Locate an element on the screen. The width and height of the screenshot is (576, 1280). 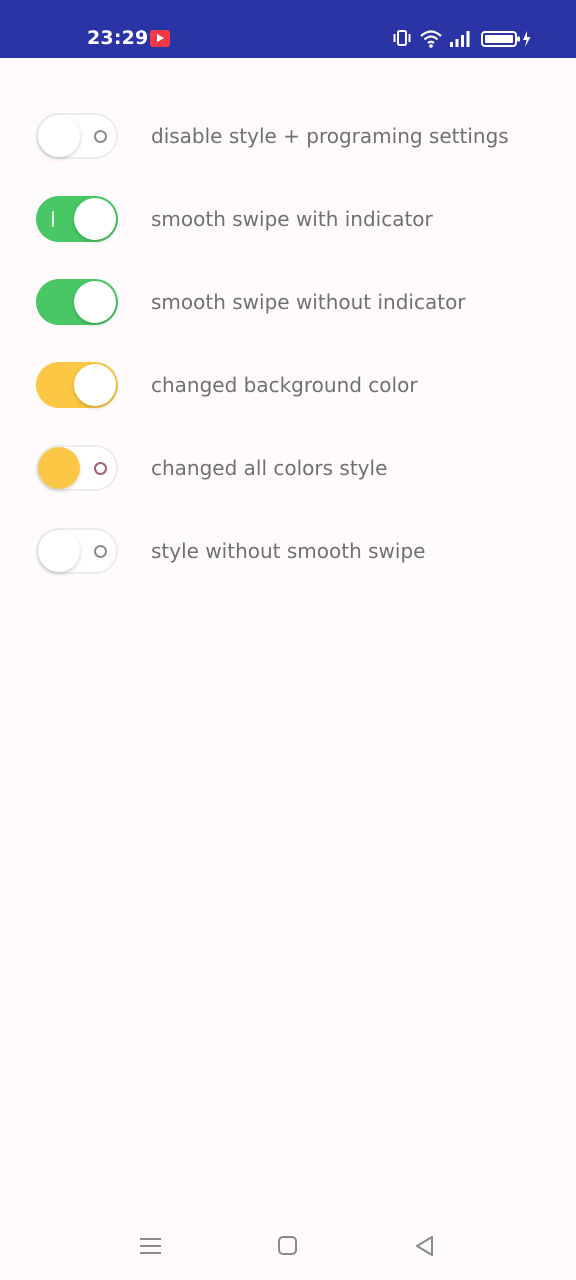
toggle-changed-all-colors is located at coordinates (77, 468).